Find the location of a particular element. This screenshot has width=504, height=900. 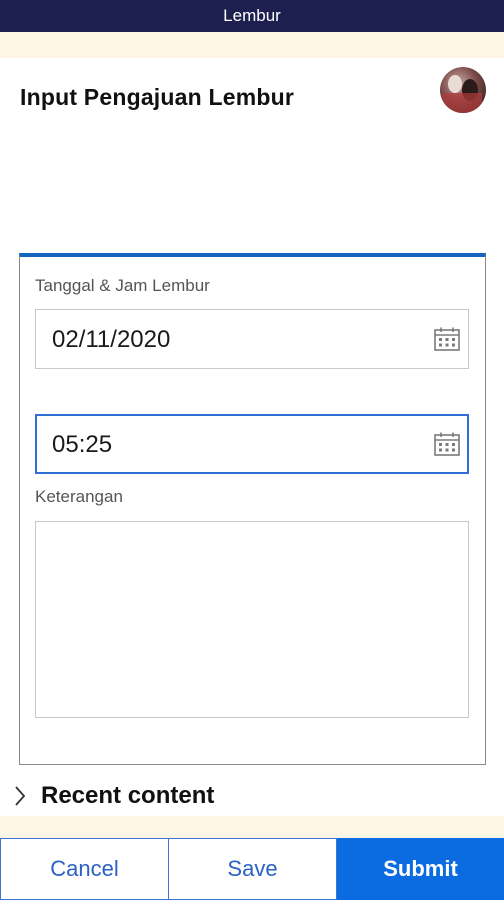

date-value: 02/11/2020 is located at coordinates (111, 339).